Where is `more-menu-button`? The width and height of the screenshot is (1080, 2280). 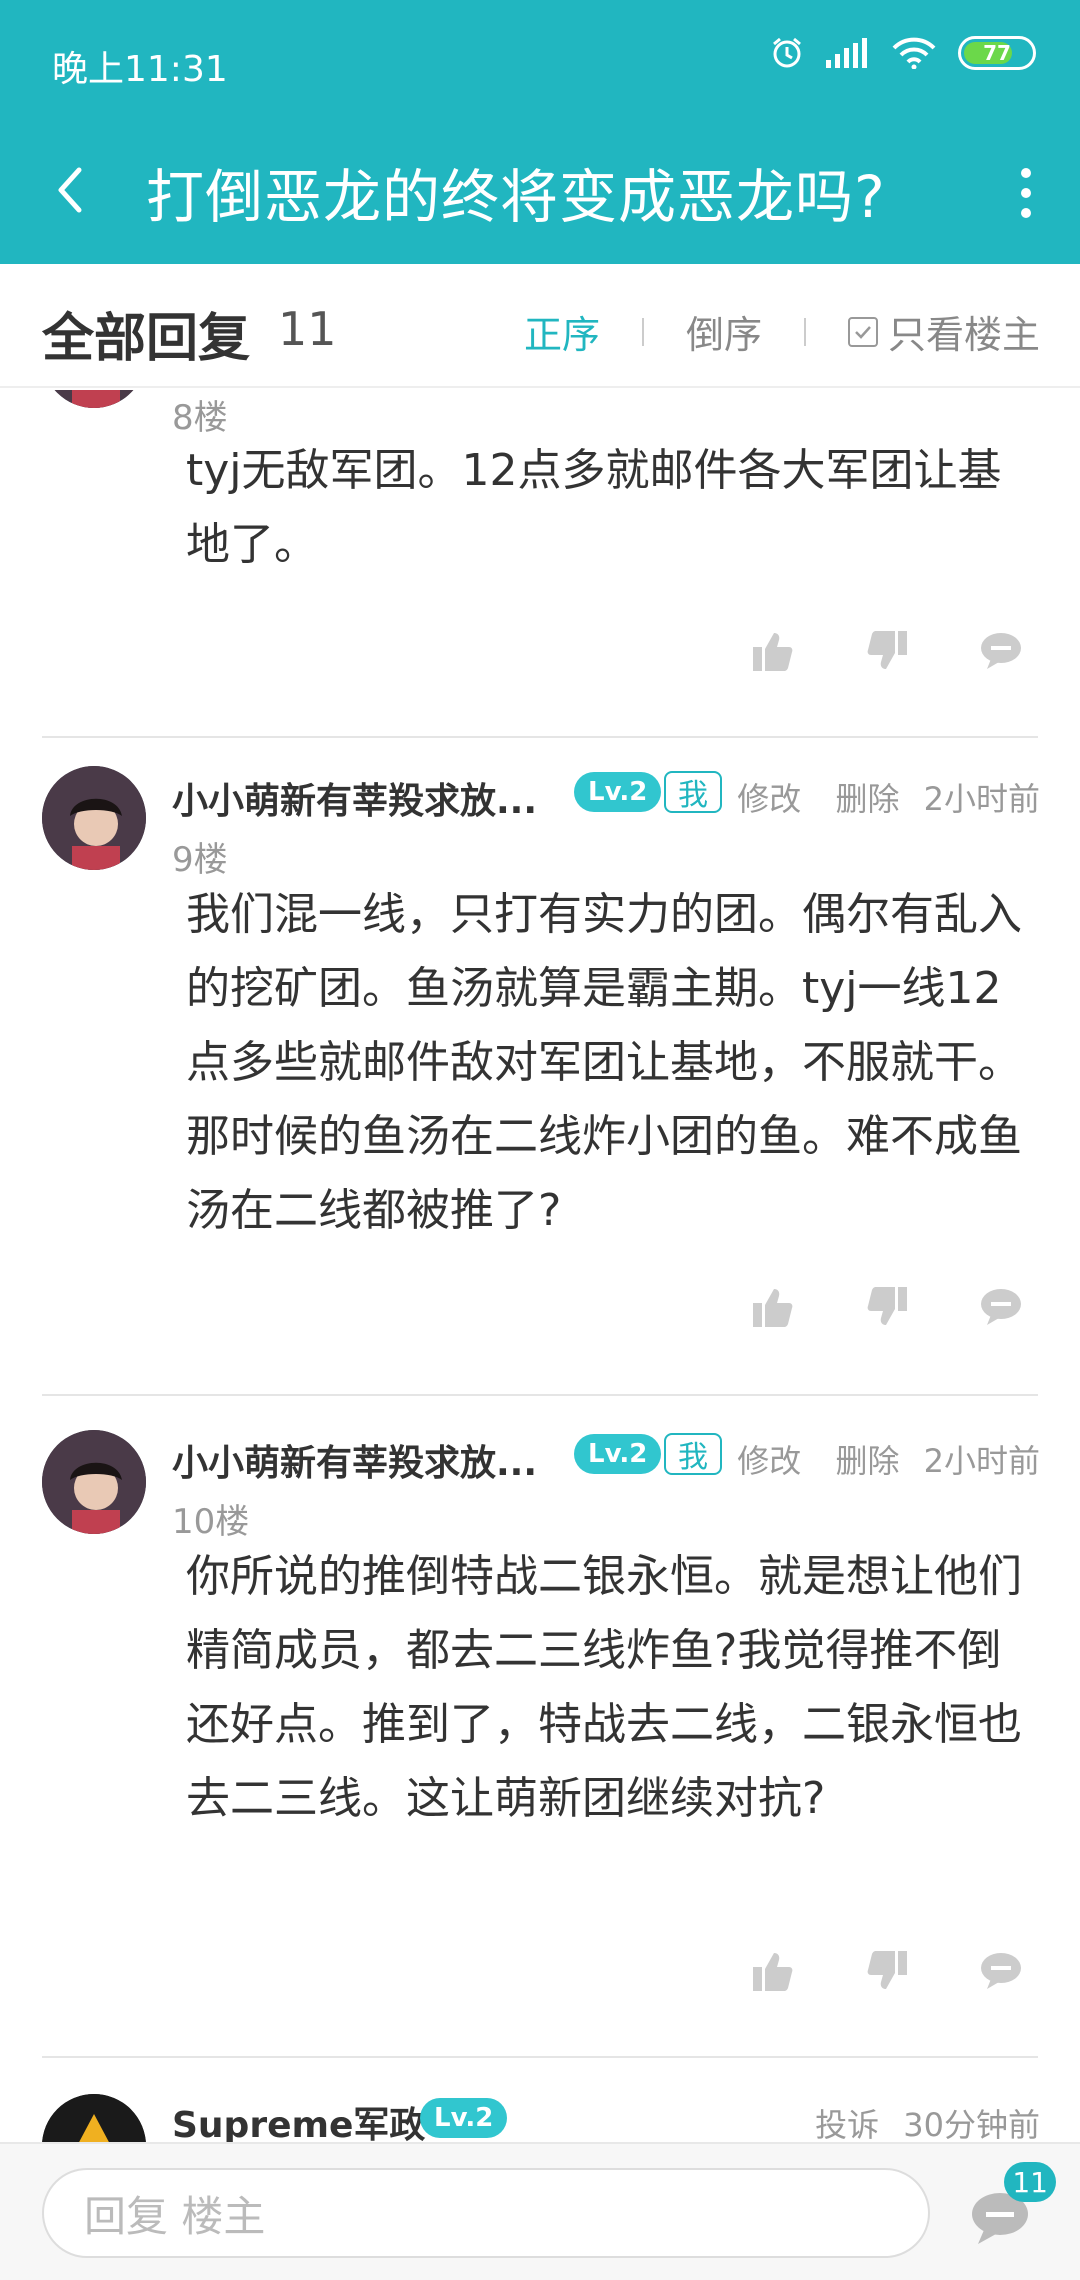
more-menu-button is located at coordinates (1026, 193).